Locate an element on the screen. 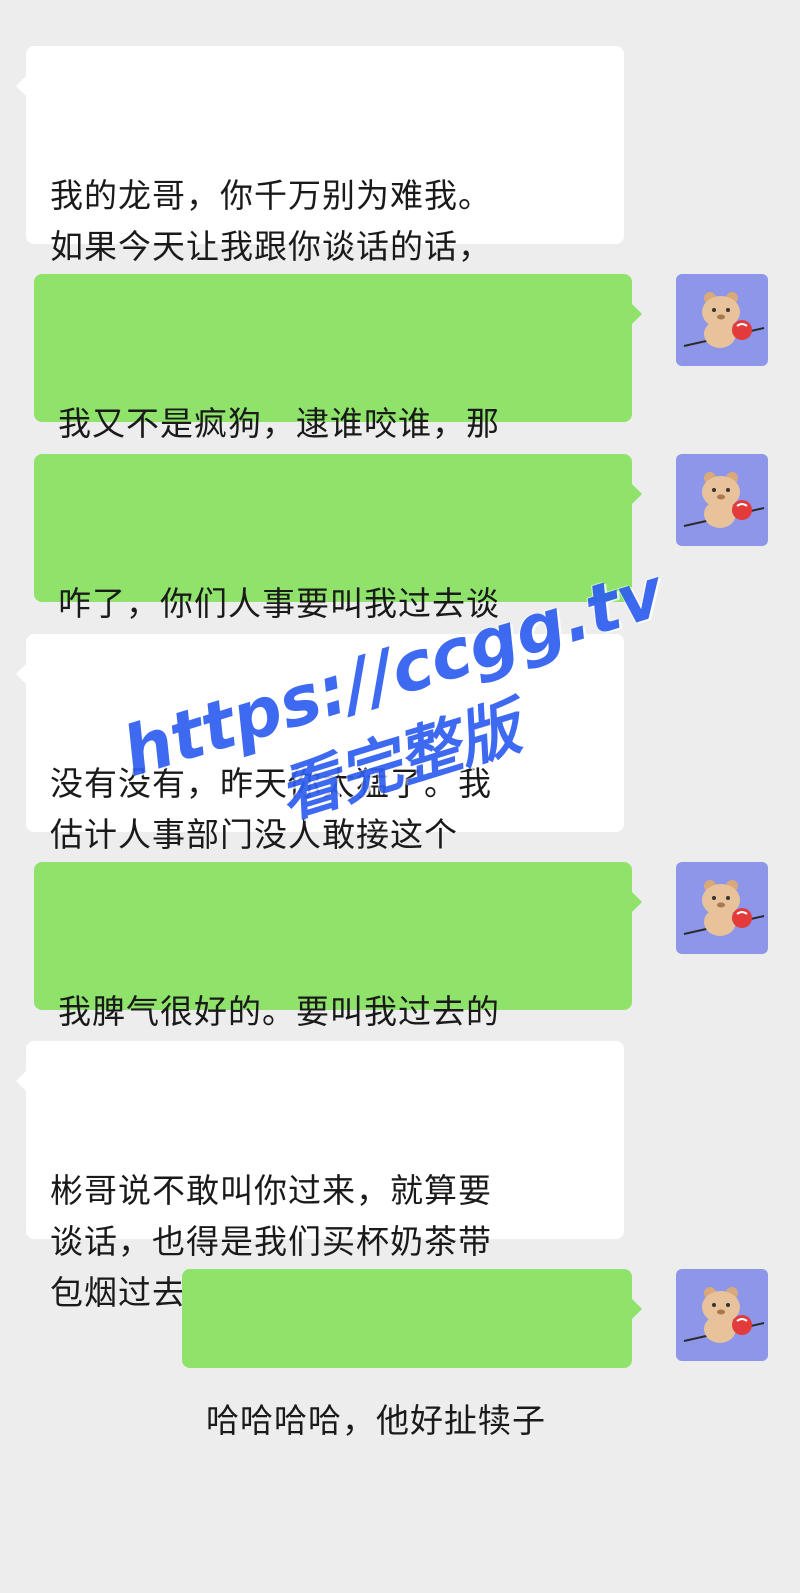 Image resolution: width=800 pixels, height=1593 pixels. message-bubble-received: 我的龙哥，你千万别为难我。 如果今天让我跟你谈话的话， 我也只是打工人，我挺你。 is located at coordinates (320, 181).